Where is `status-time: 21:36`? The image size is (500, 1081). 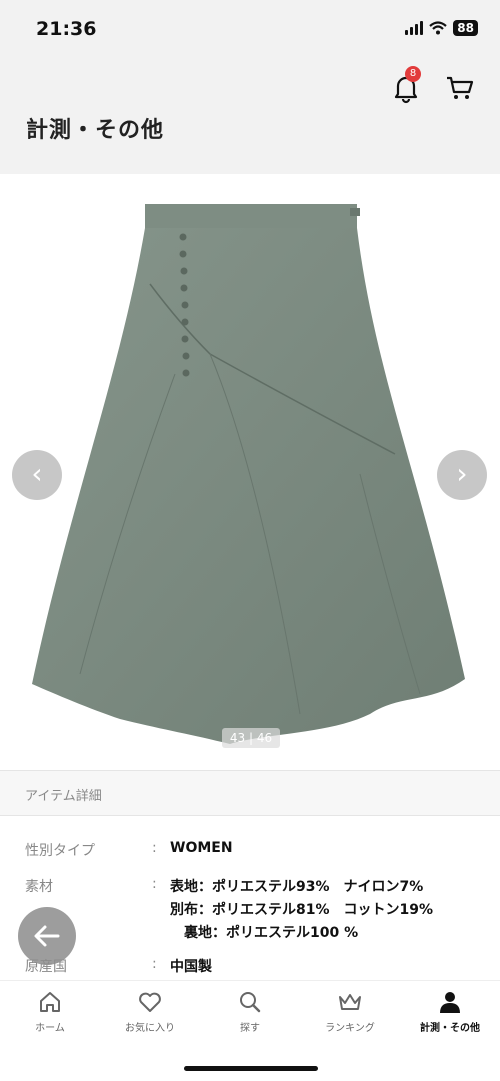
status-time: 21:36 is located at coordinates (66, 29).